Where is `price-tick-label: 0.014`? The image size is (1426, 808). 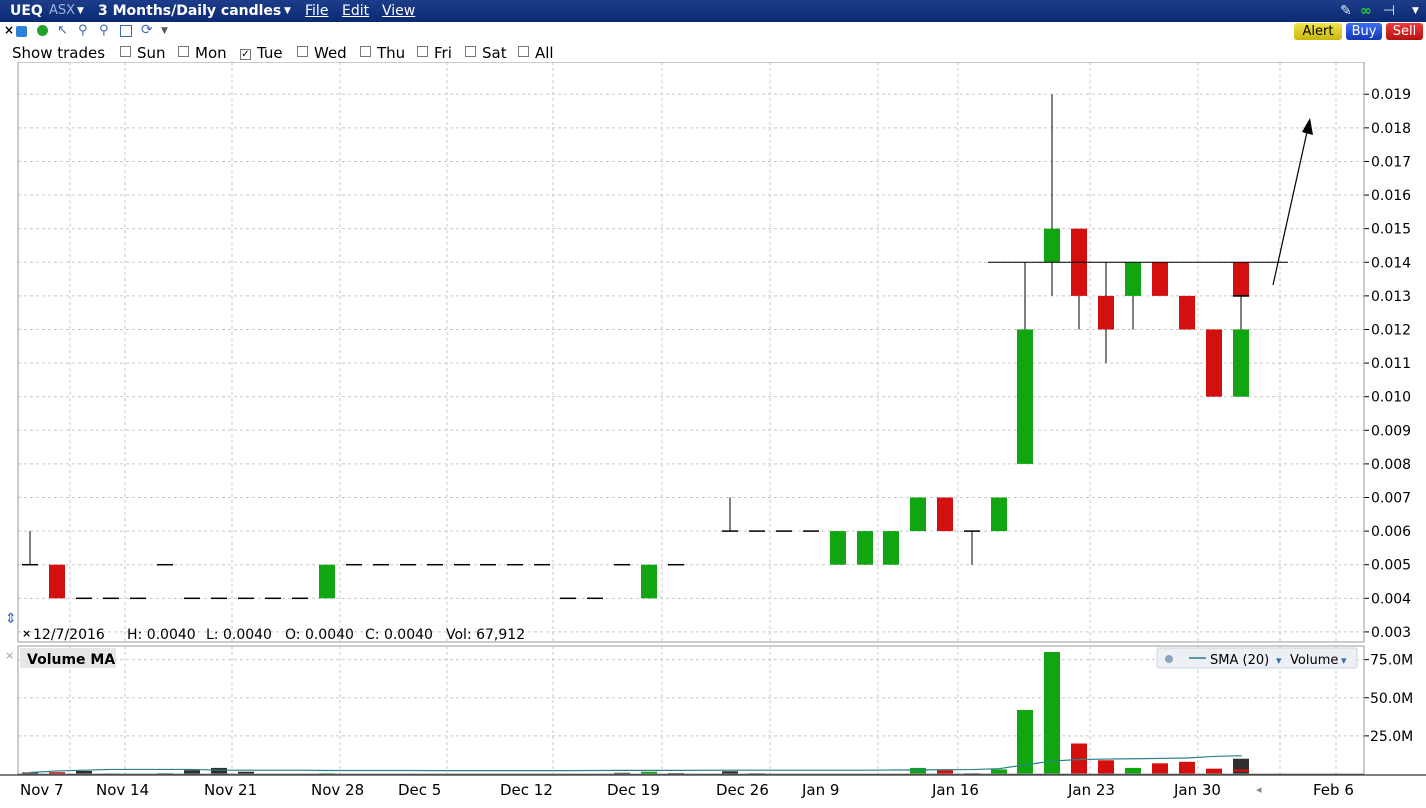
price-tick-label: 0.014 is located at coordinates (1391, 263).